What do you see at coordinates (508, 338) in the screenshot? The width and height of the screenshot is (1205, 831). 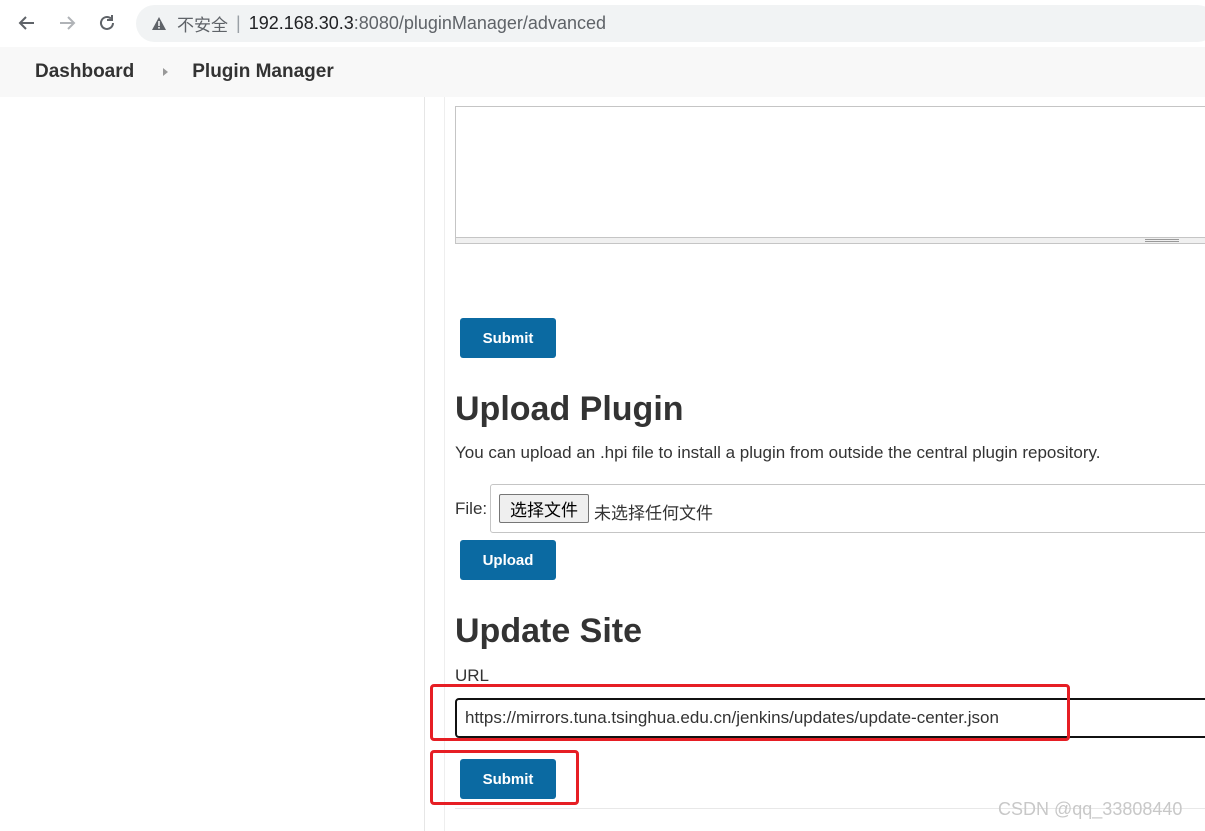 I see `proxy-submit-button: Submit` at bounding box center [508, 338].